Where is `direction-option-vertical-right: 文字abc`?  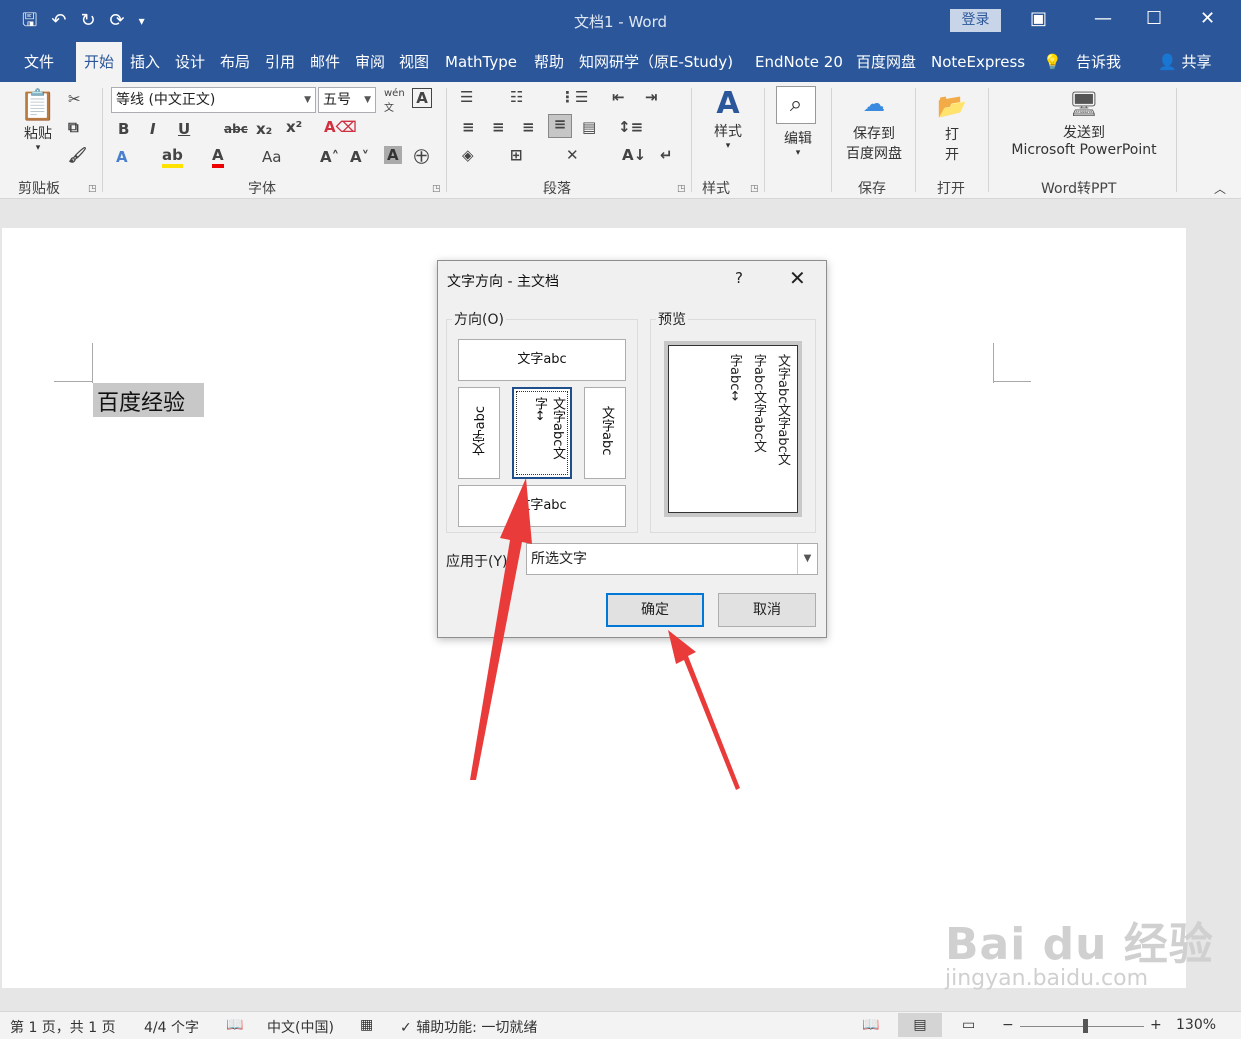
direction-option-vertical-right: 文字abc is located at coordinates (605, 433).